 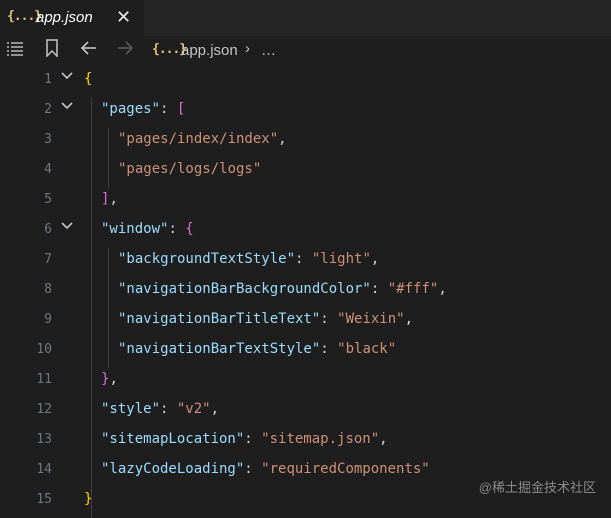 I want to click on line-number: 1, so click(x=48, y=79).